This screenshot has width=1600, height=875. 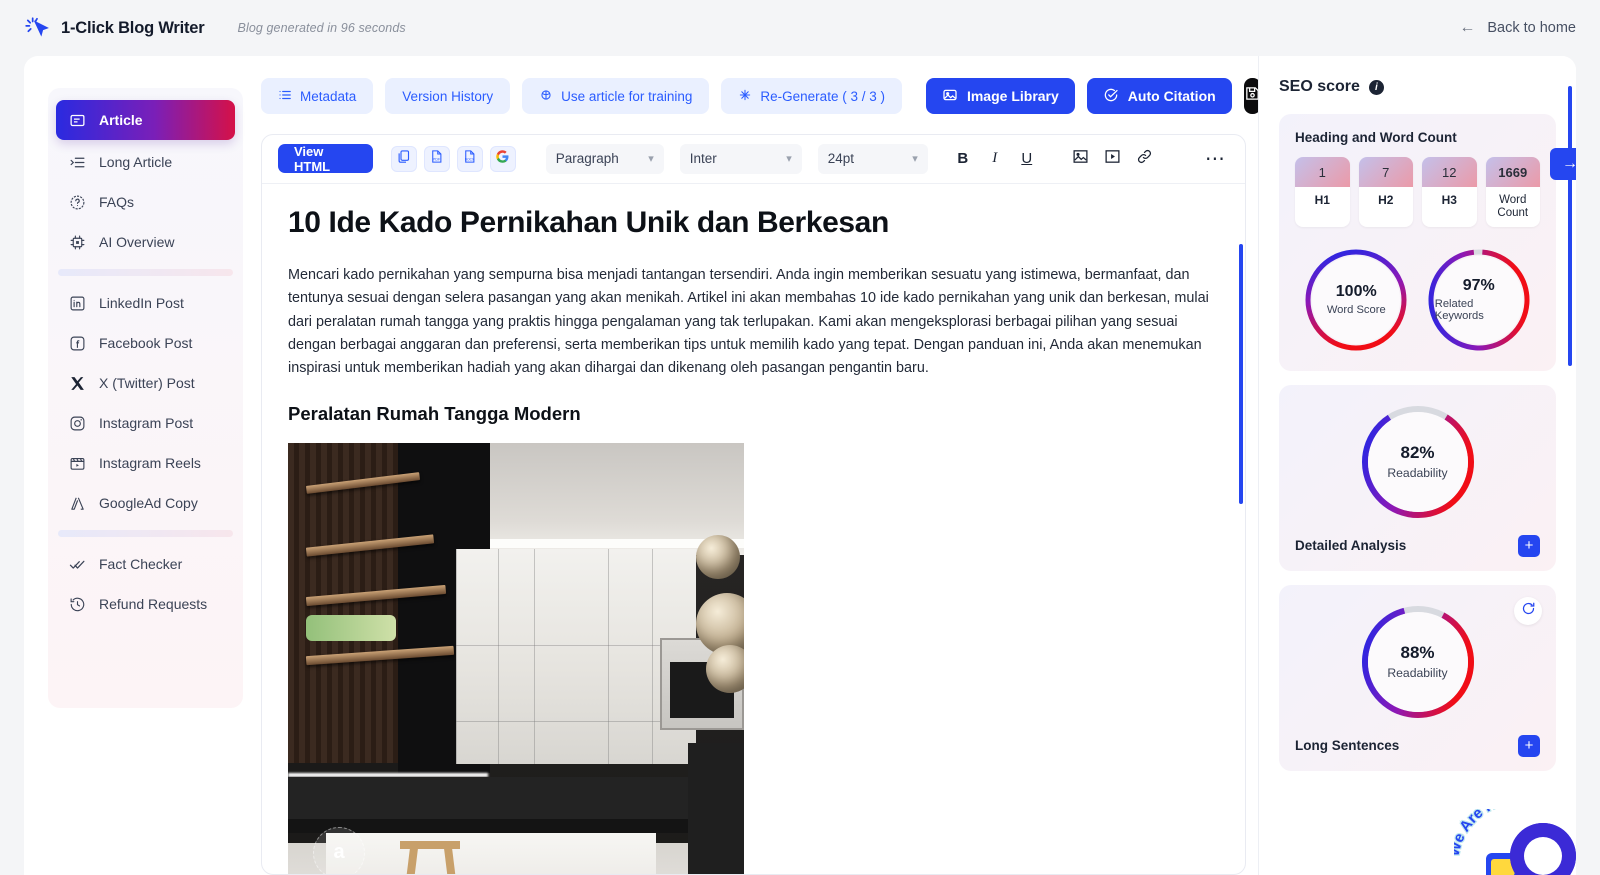 I want to click on editor-scrollbar, so click(x=1241, y=373).